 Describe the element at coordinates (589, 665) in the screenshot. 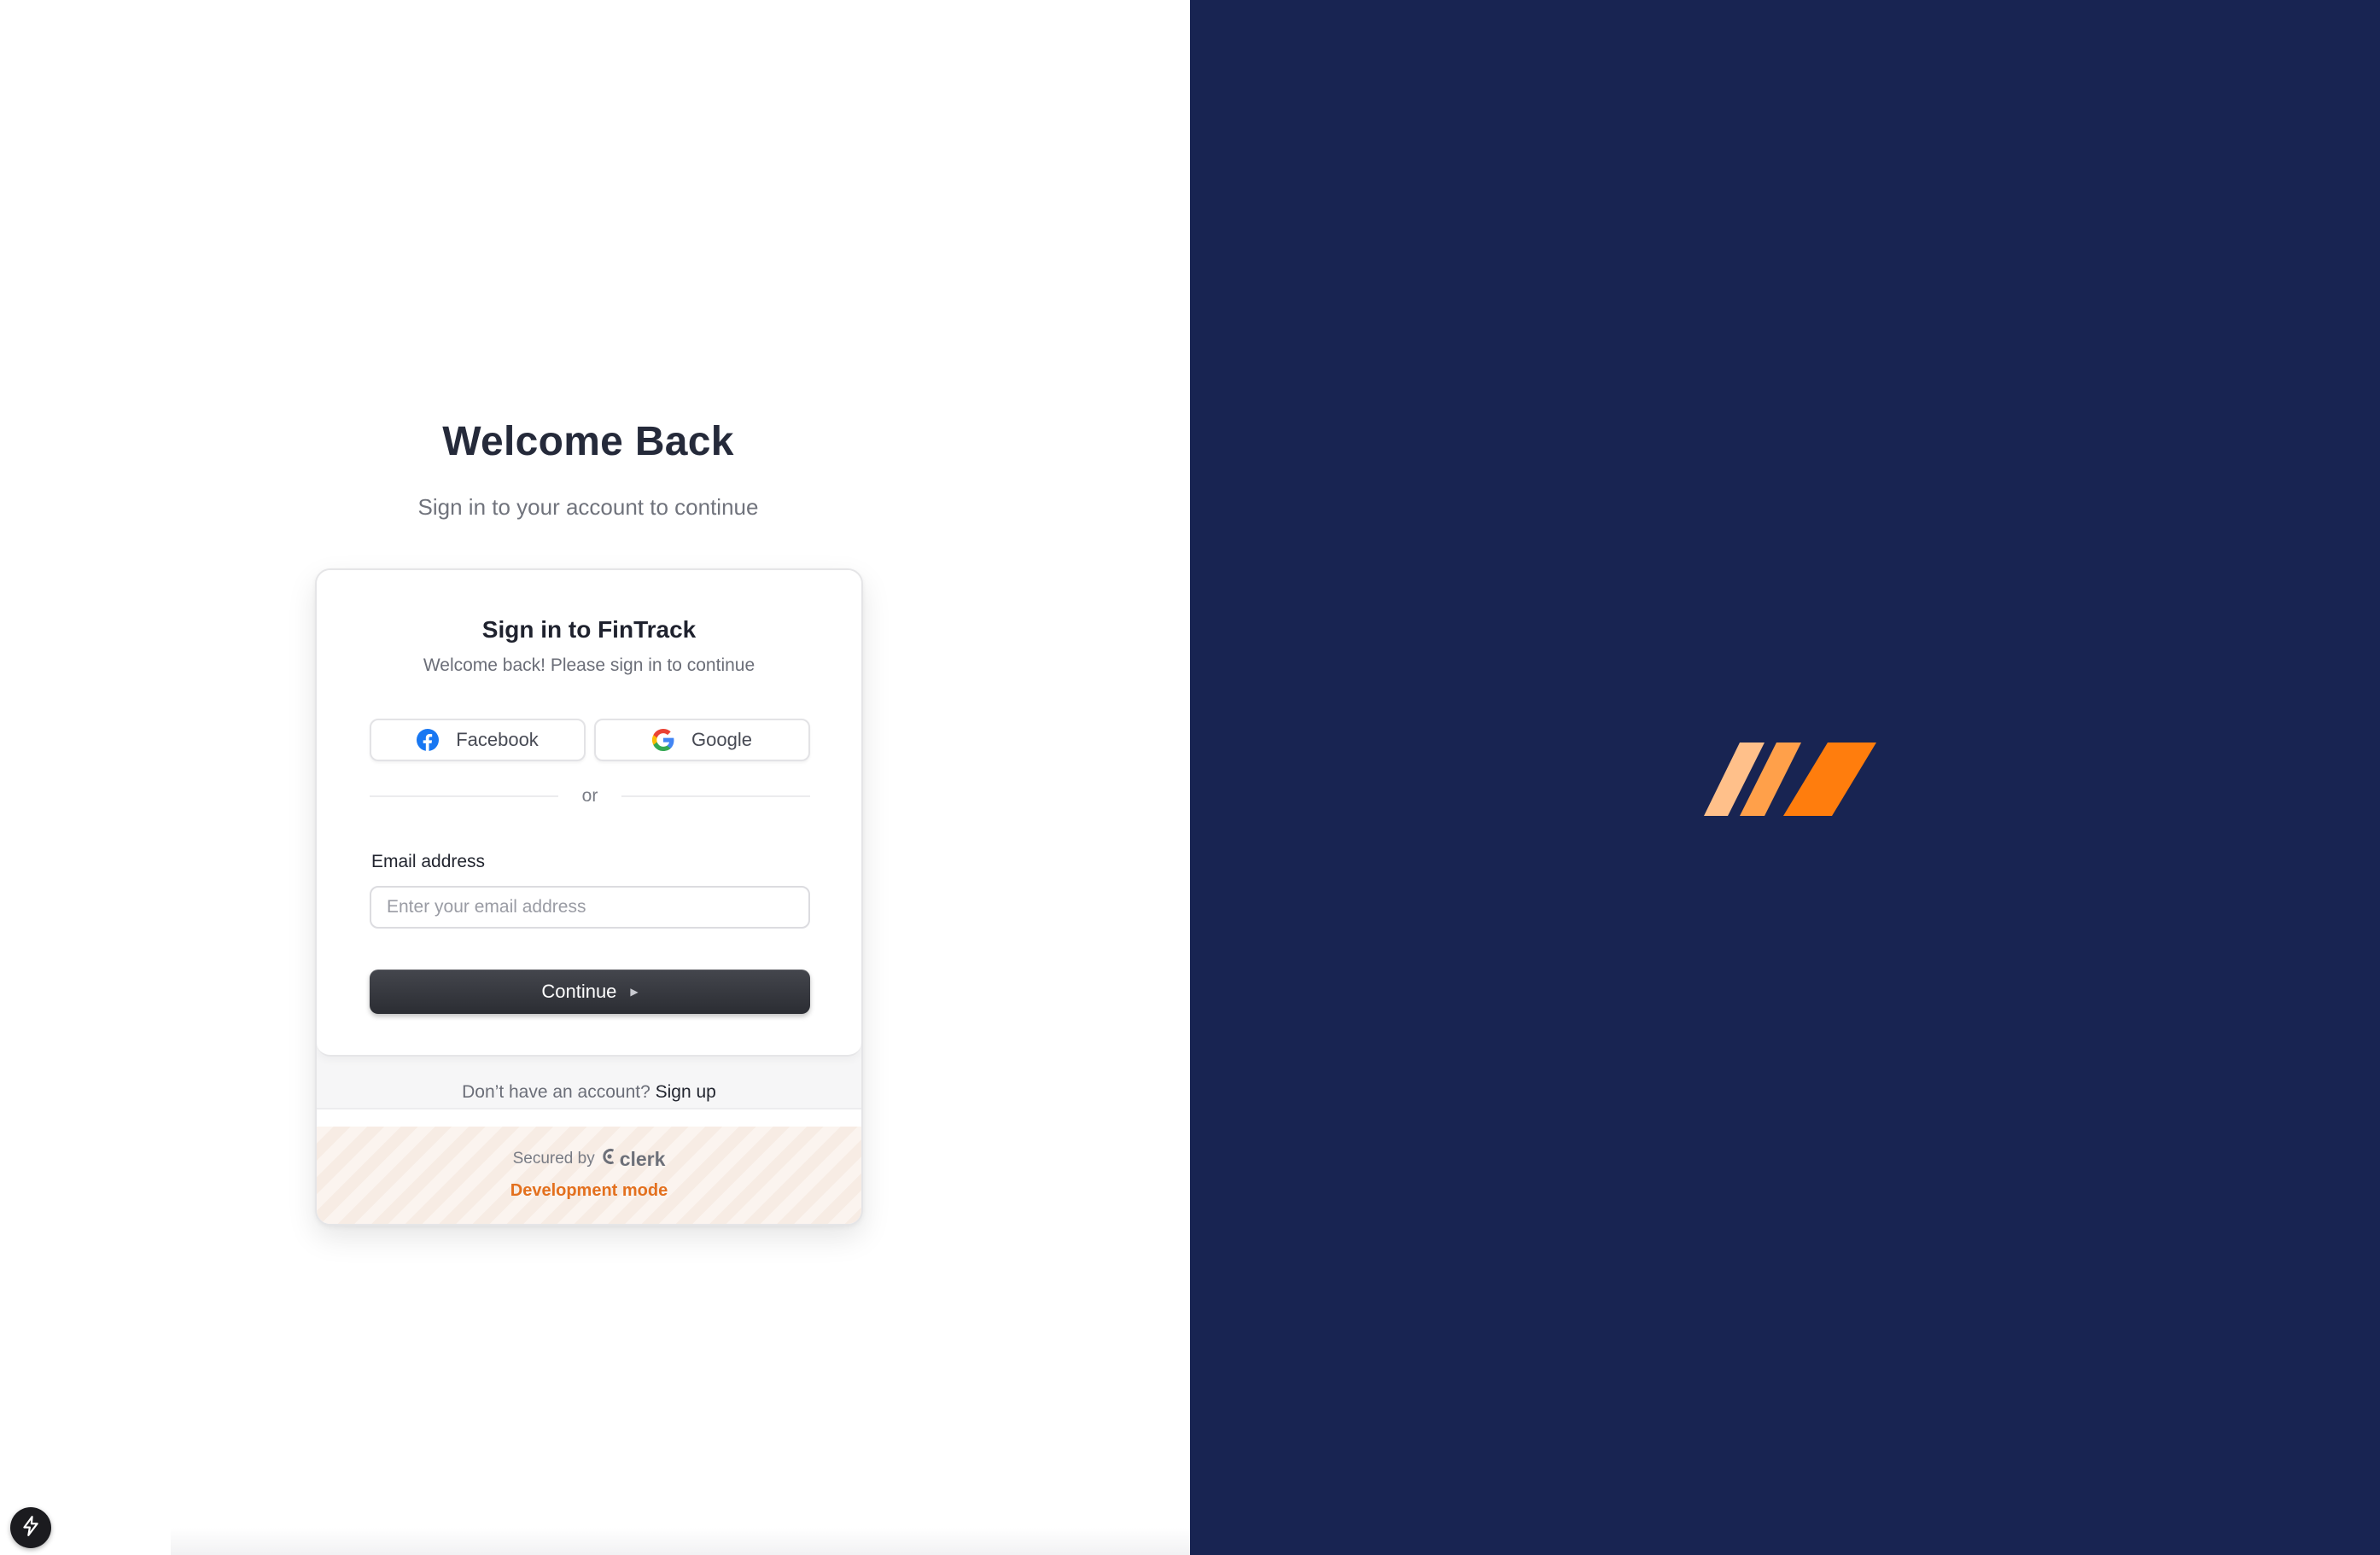

I see `card-subtitle: Welcome back! Please sign in to continue` at that location.